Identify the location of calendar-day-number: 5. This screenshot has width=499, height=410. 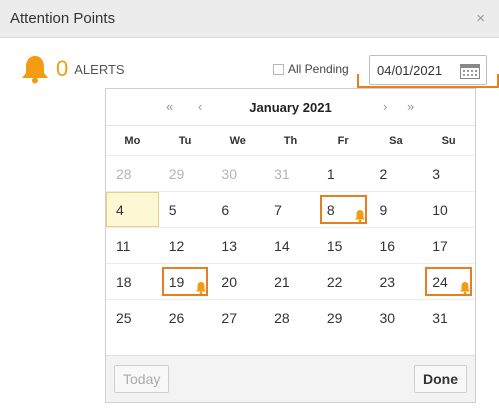
(172, 209).